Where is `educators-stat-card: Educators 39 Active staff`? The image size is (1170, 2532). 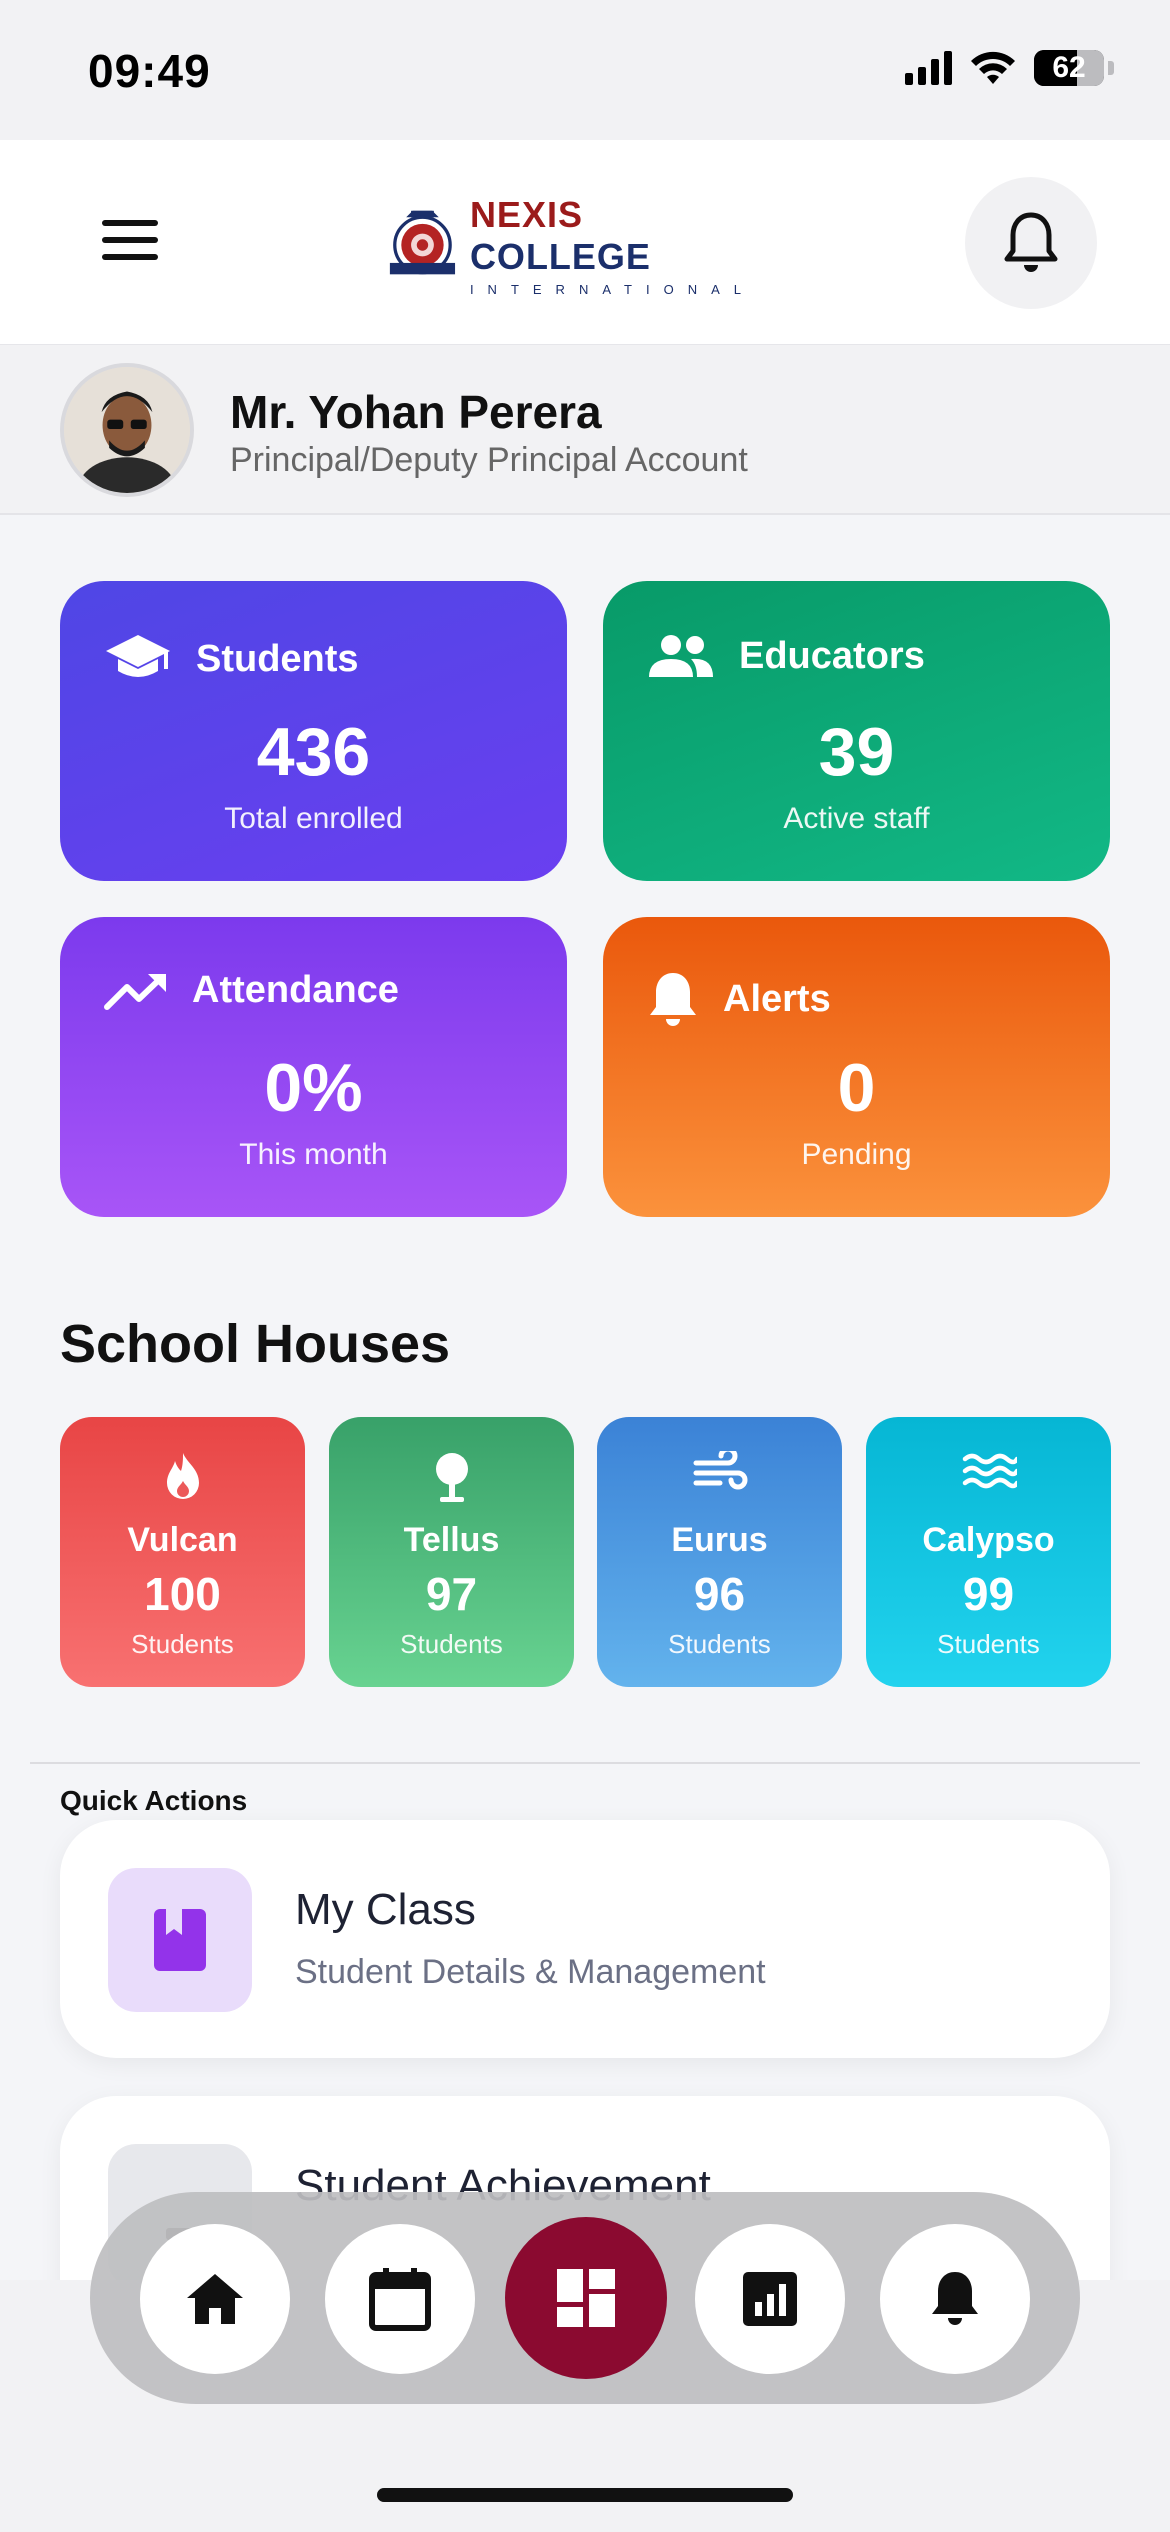 educators-stat-card: Educators 39 Active staff is located at coordinates (856, 731).